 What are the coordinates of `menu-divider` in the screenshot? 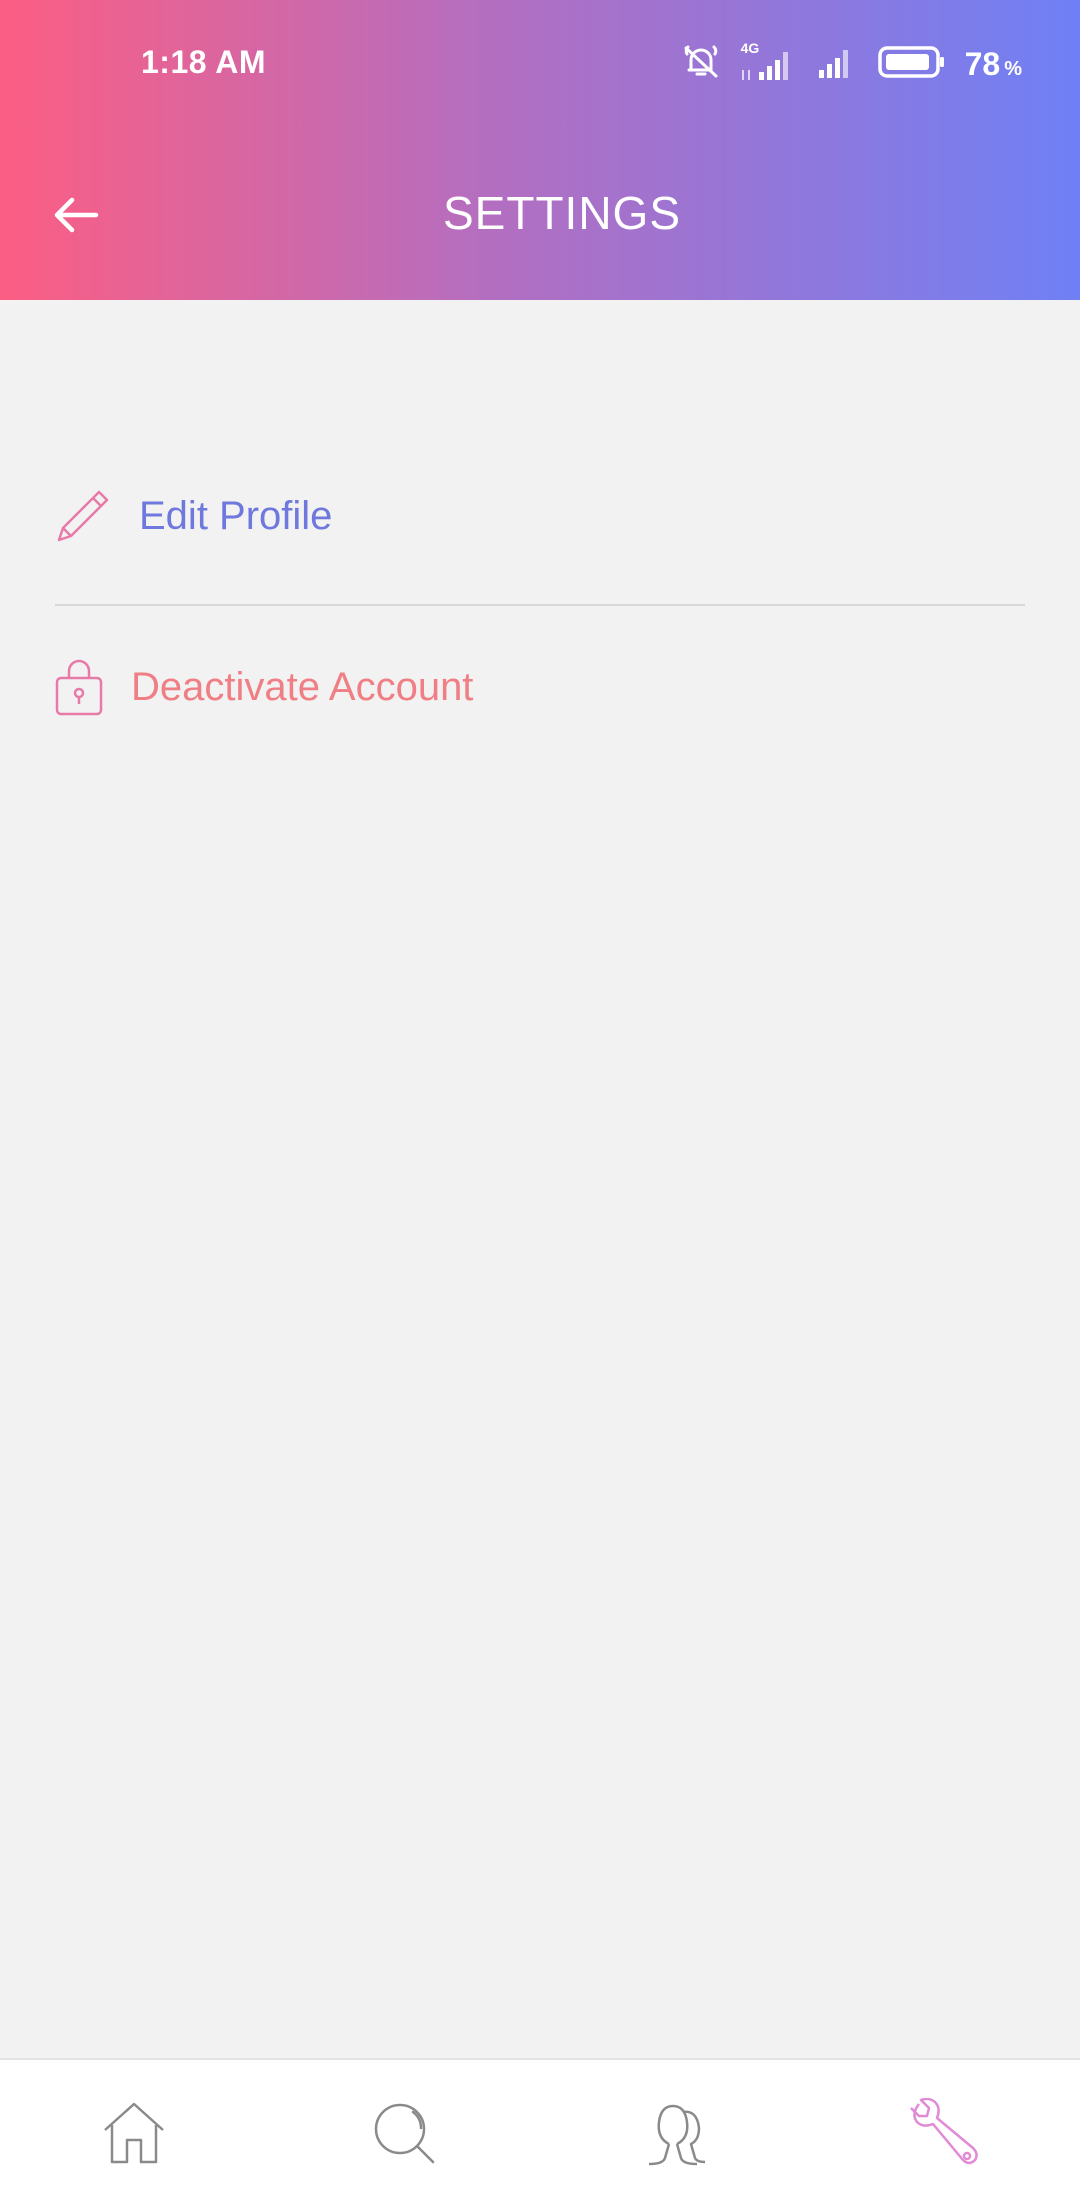 It's located at (540, 605).